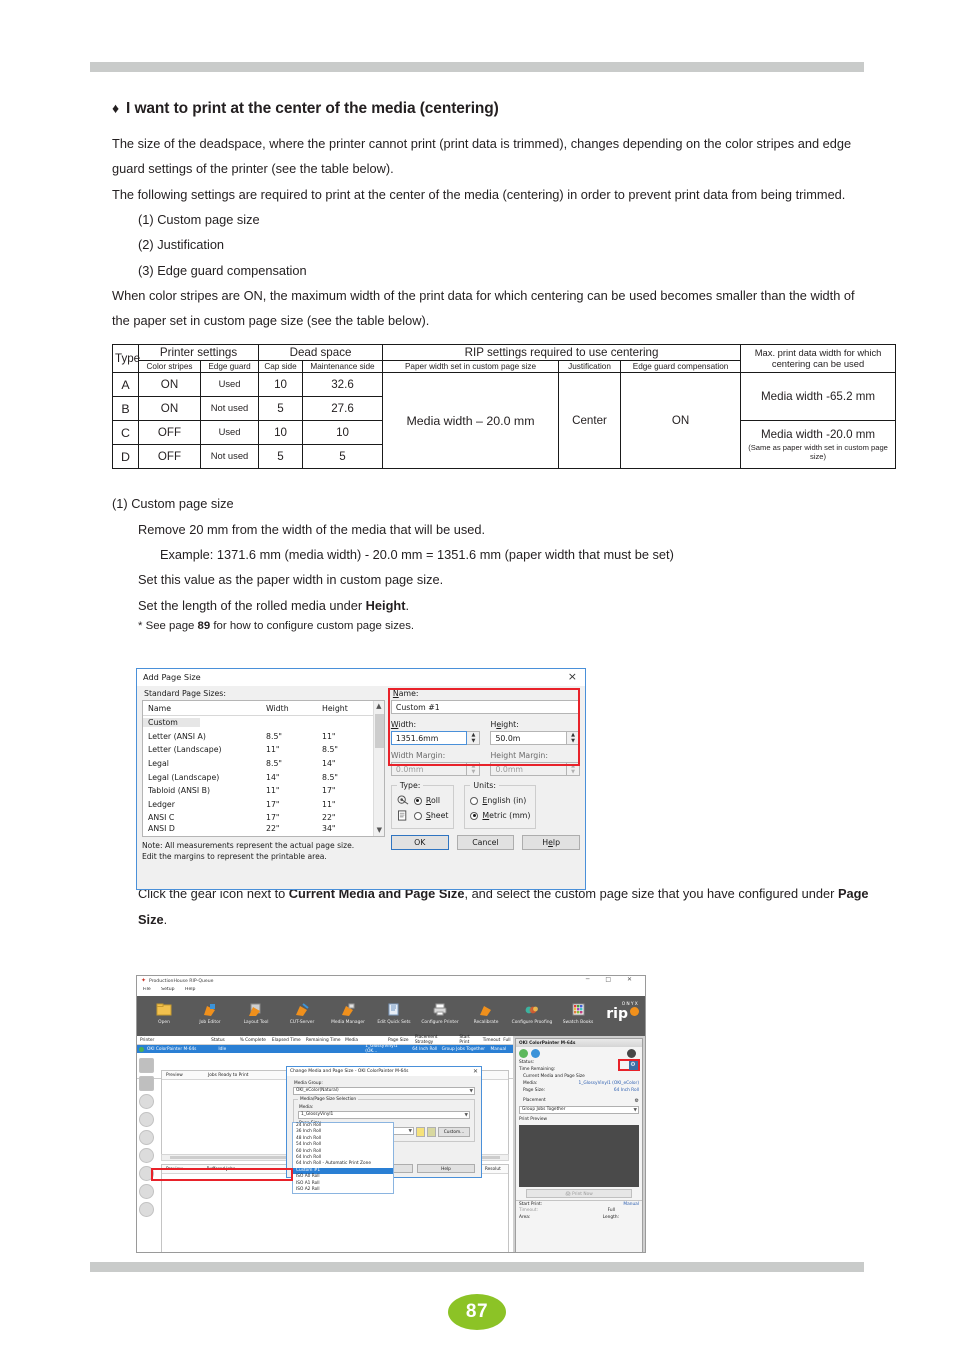 Image resolution: width=954 pixels, height=1350 pixels. What do you see at coordinates (384, 1115) in the screenshot?
I see `media-select: 1_GlossyVinyl1 ▼` at bounding box center [384, 1115].